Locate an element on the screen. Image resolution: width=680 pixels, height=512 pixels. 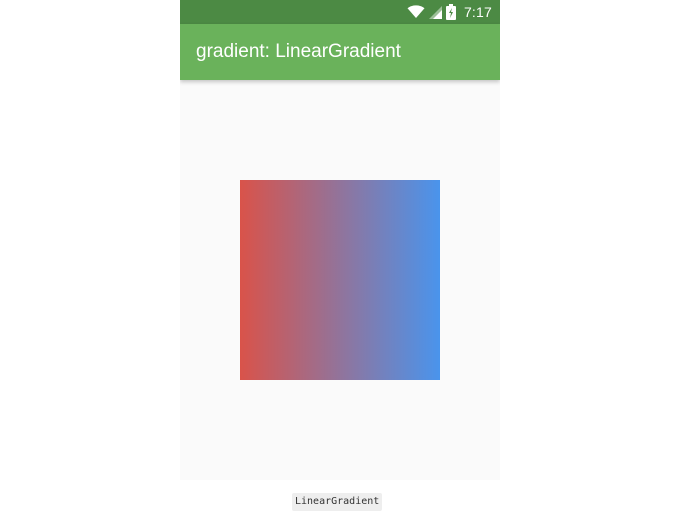
app-bar: gradient: LinearGradient is located at coordinates (340, 52).